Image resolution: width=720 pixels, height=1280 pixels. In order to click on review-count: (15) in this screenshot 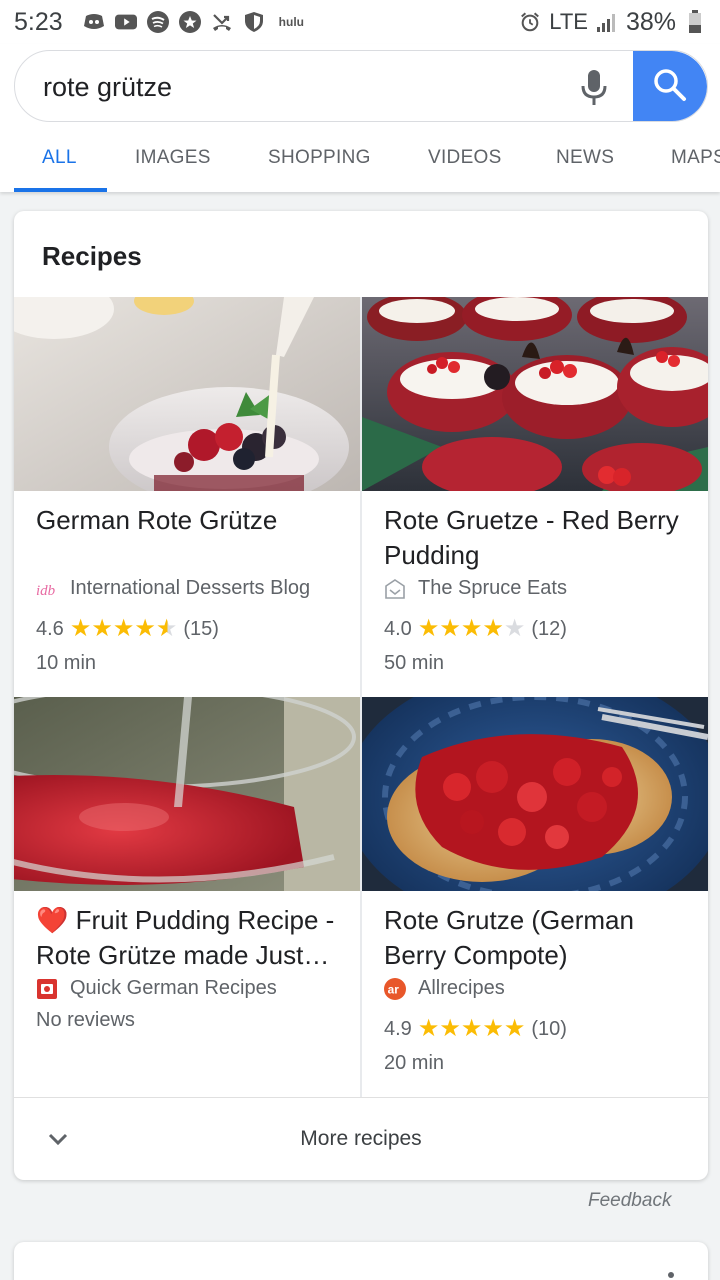, I will do `click(201, 628)`.